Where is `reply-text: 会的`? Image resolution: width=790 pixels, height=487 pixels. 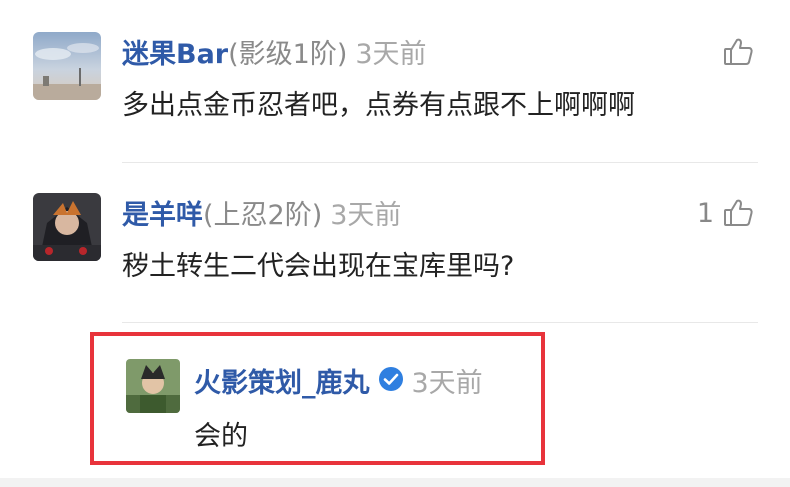 reply-text: 会的 is located at coordinates (221, 436).